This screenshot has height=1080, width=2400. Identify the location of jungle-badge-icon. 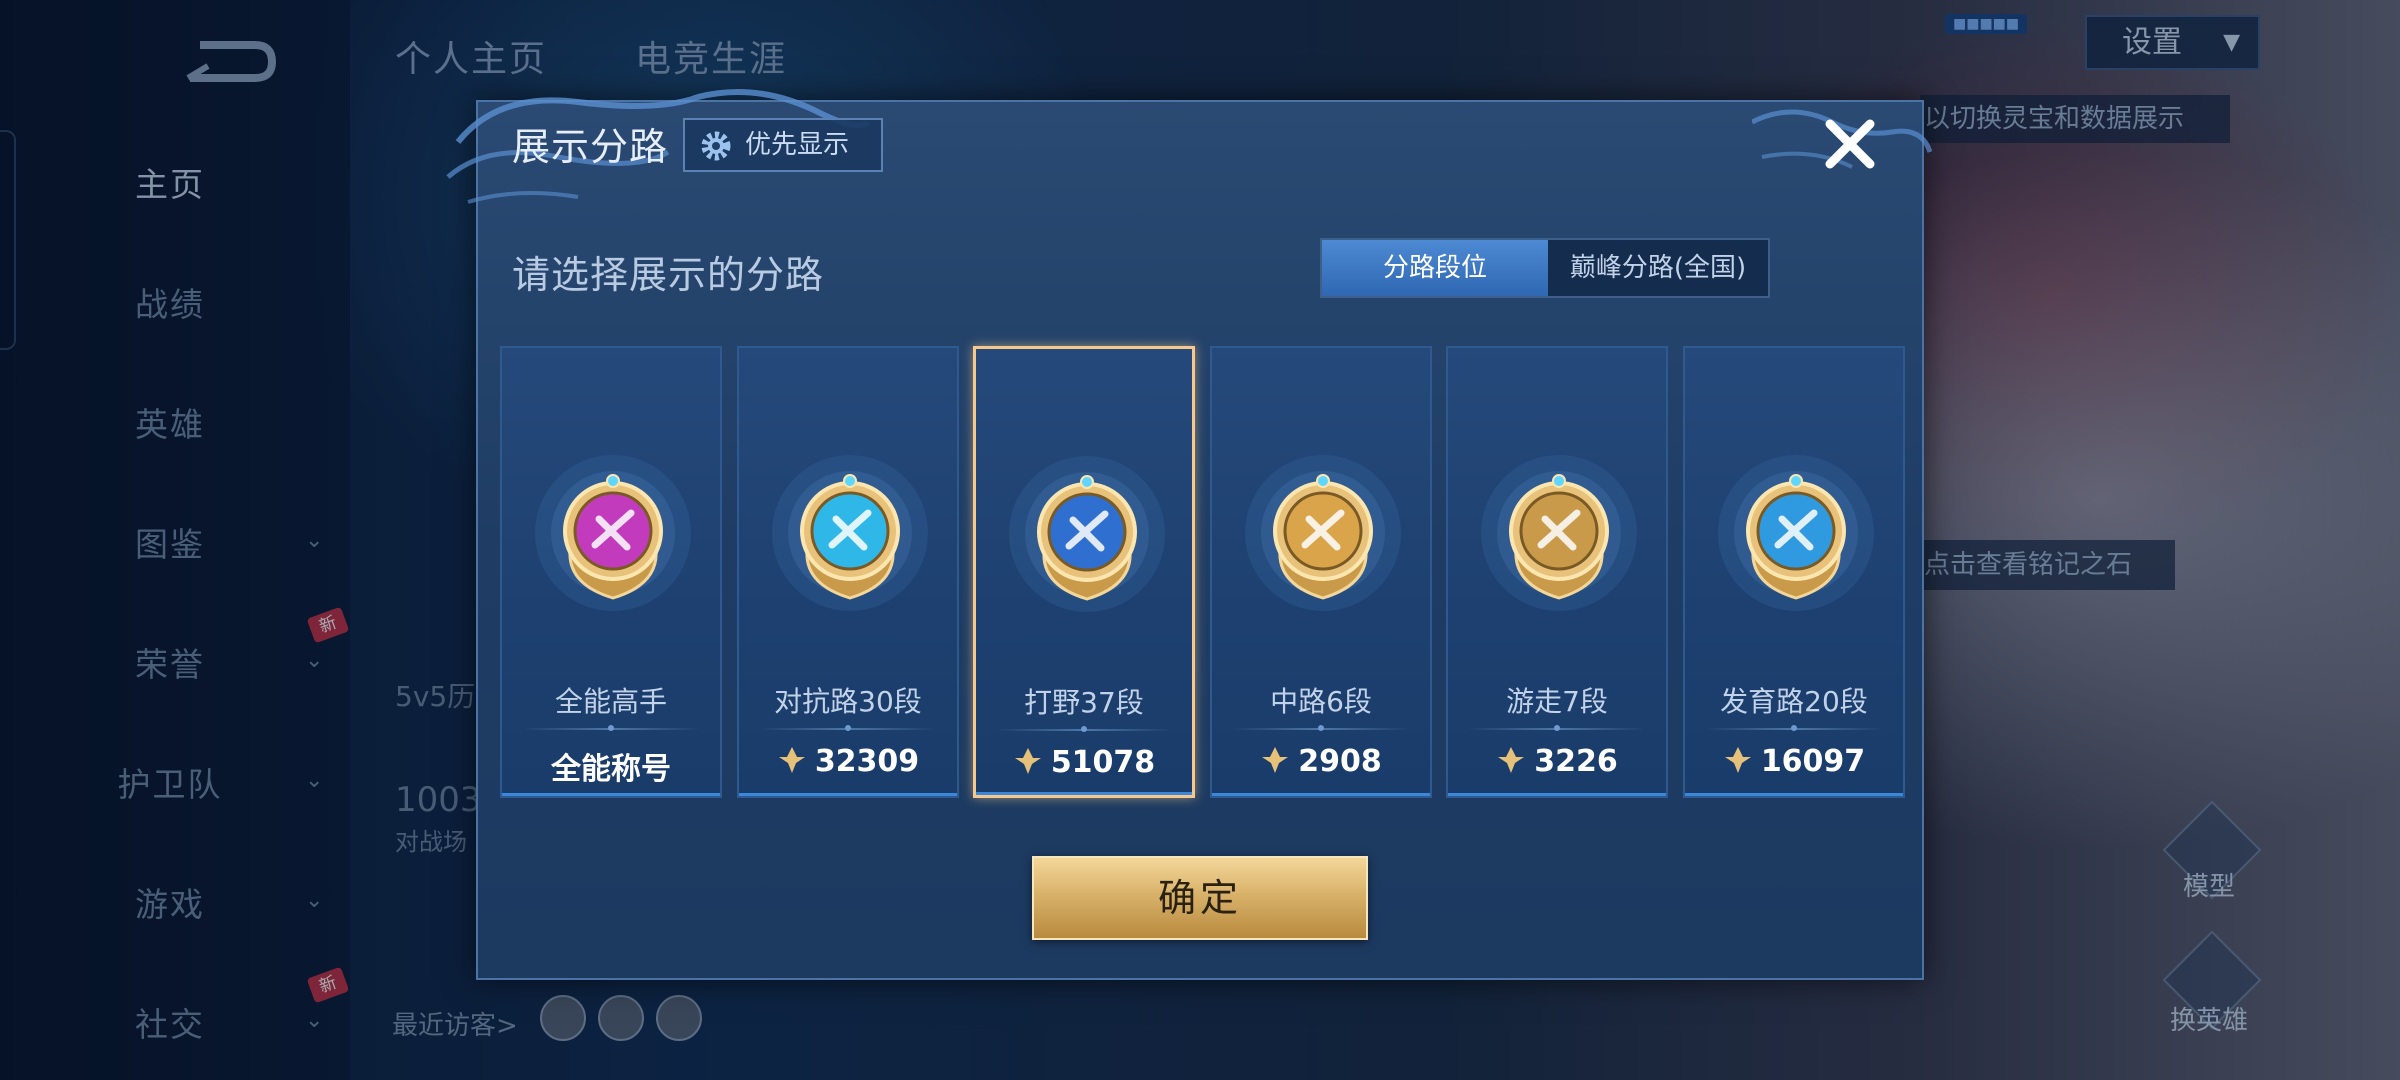
(1087, 534).